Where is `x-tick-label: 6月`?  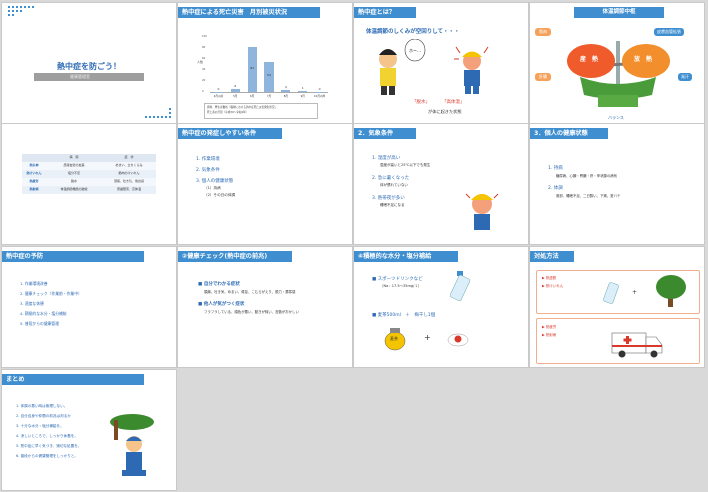
x-tick-label: 6月 is located at coordinates (252, 96).